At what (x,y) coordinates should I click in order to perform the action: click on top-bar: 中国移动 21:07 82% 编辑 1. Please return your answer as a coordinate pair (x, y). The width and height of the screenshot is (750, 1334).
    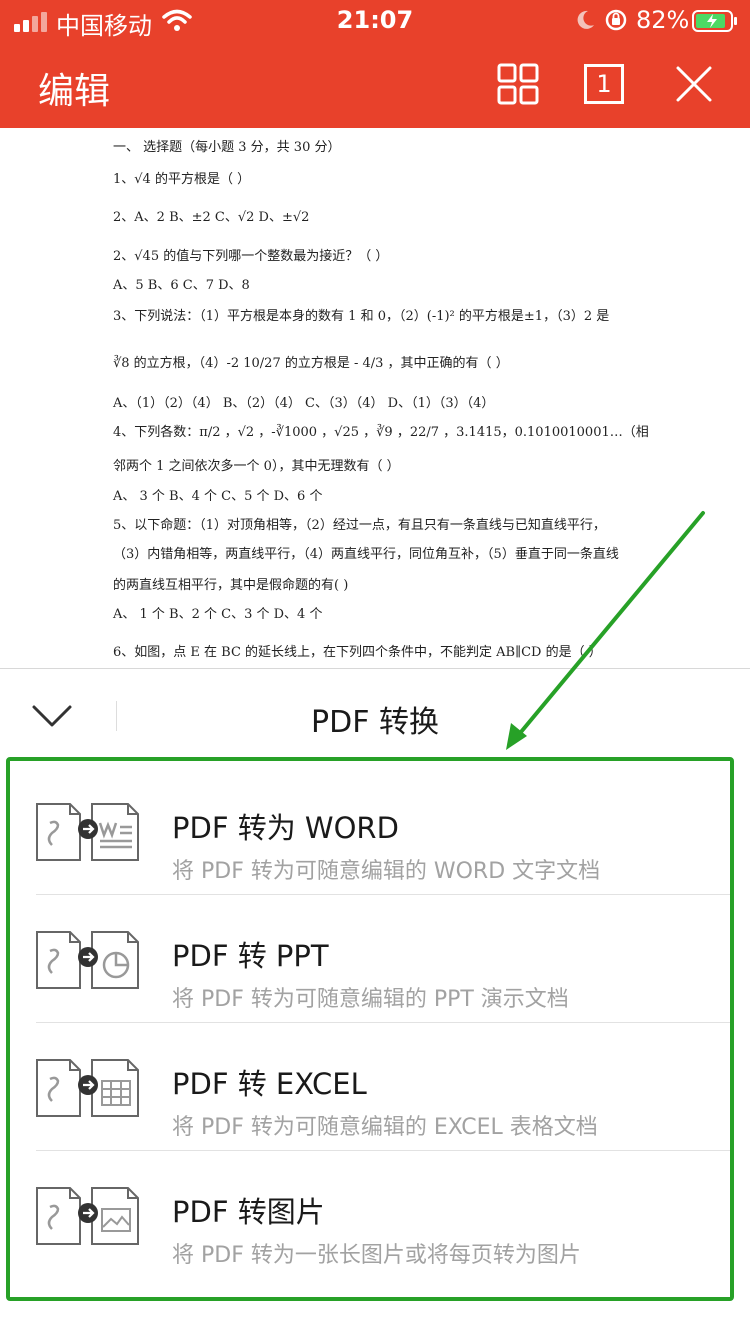
    Looking at the image, I should click on (375, 64).